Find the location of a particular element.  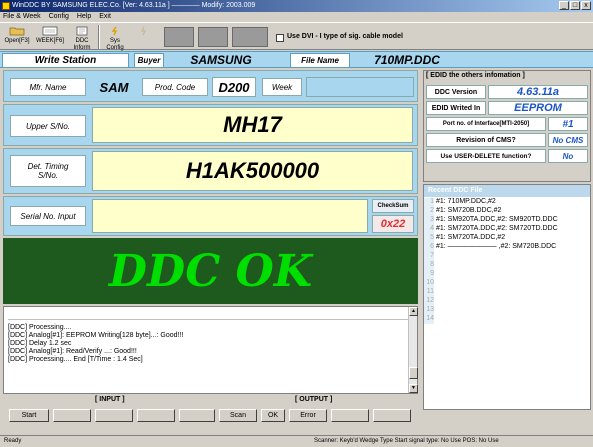

recent-item: 2 #1: SM720B.DDC,#2 is located at coordinates (507, 211).